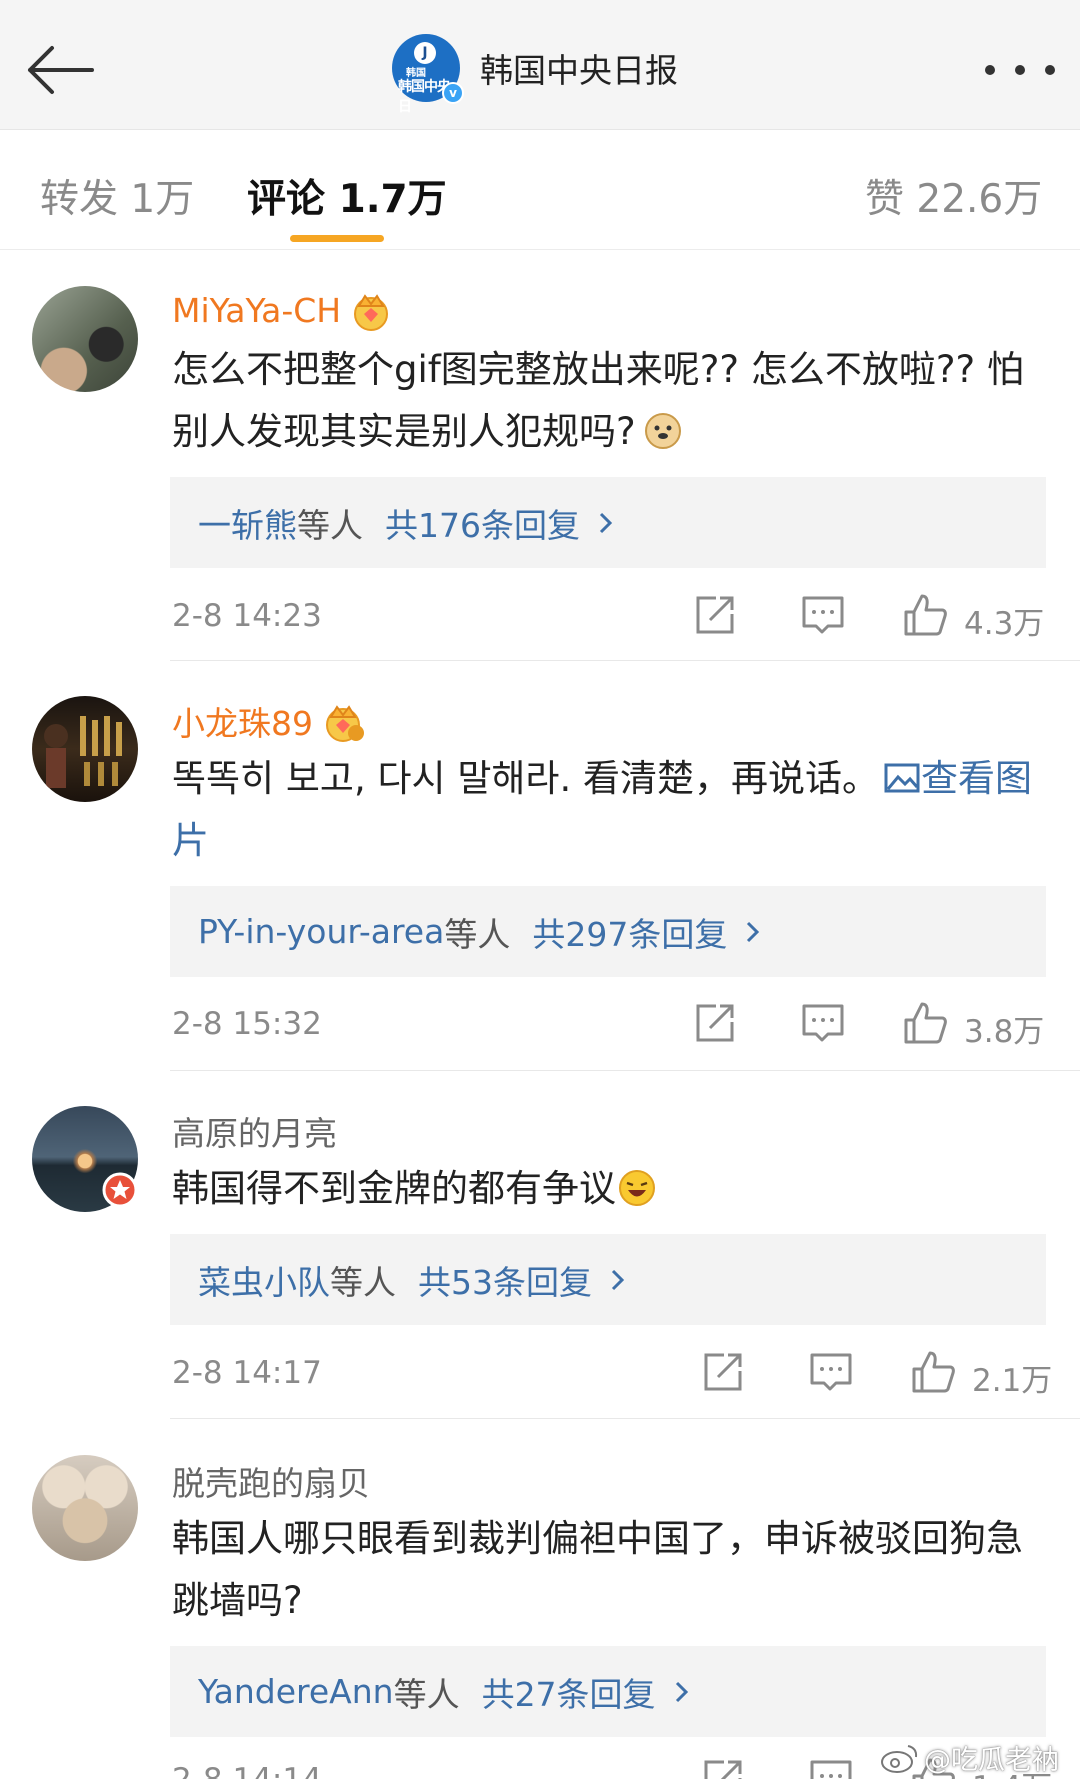 This screenshot has height=1779, width=1080. Describe the element at coordinates (247, 616) in the screenshot. I see `timestamp: 2-8 14:23` at that location.